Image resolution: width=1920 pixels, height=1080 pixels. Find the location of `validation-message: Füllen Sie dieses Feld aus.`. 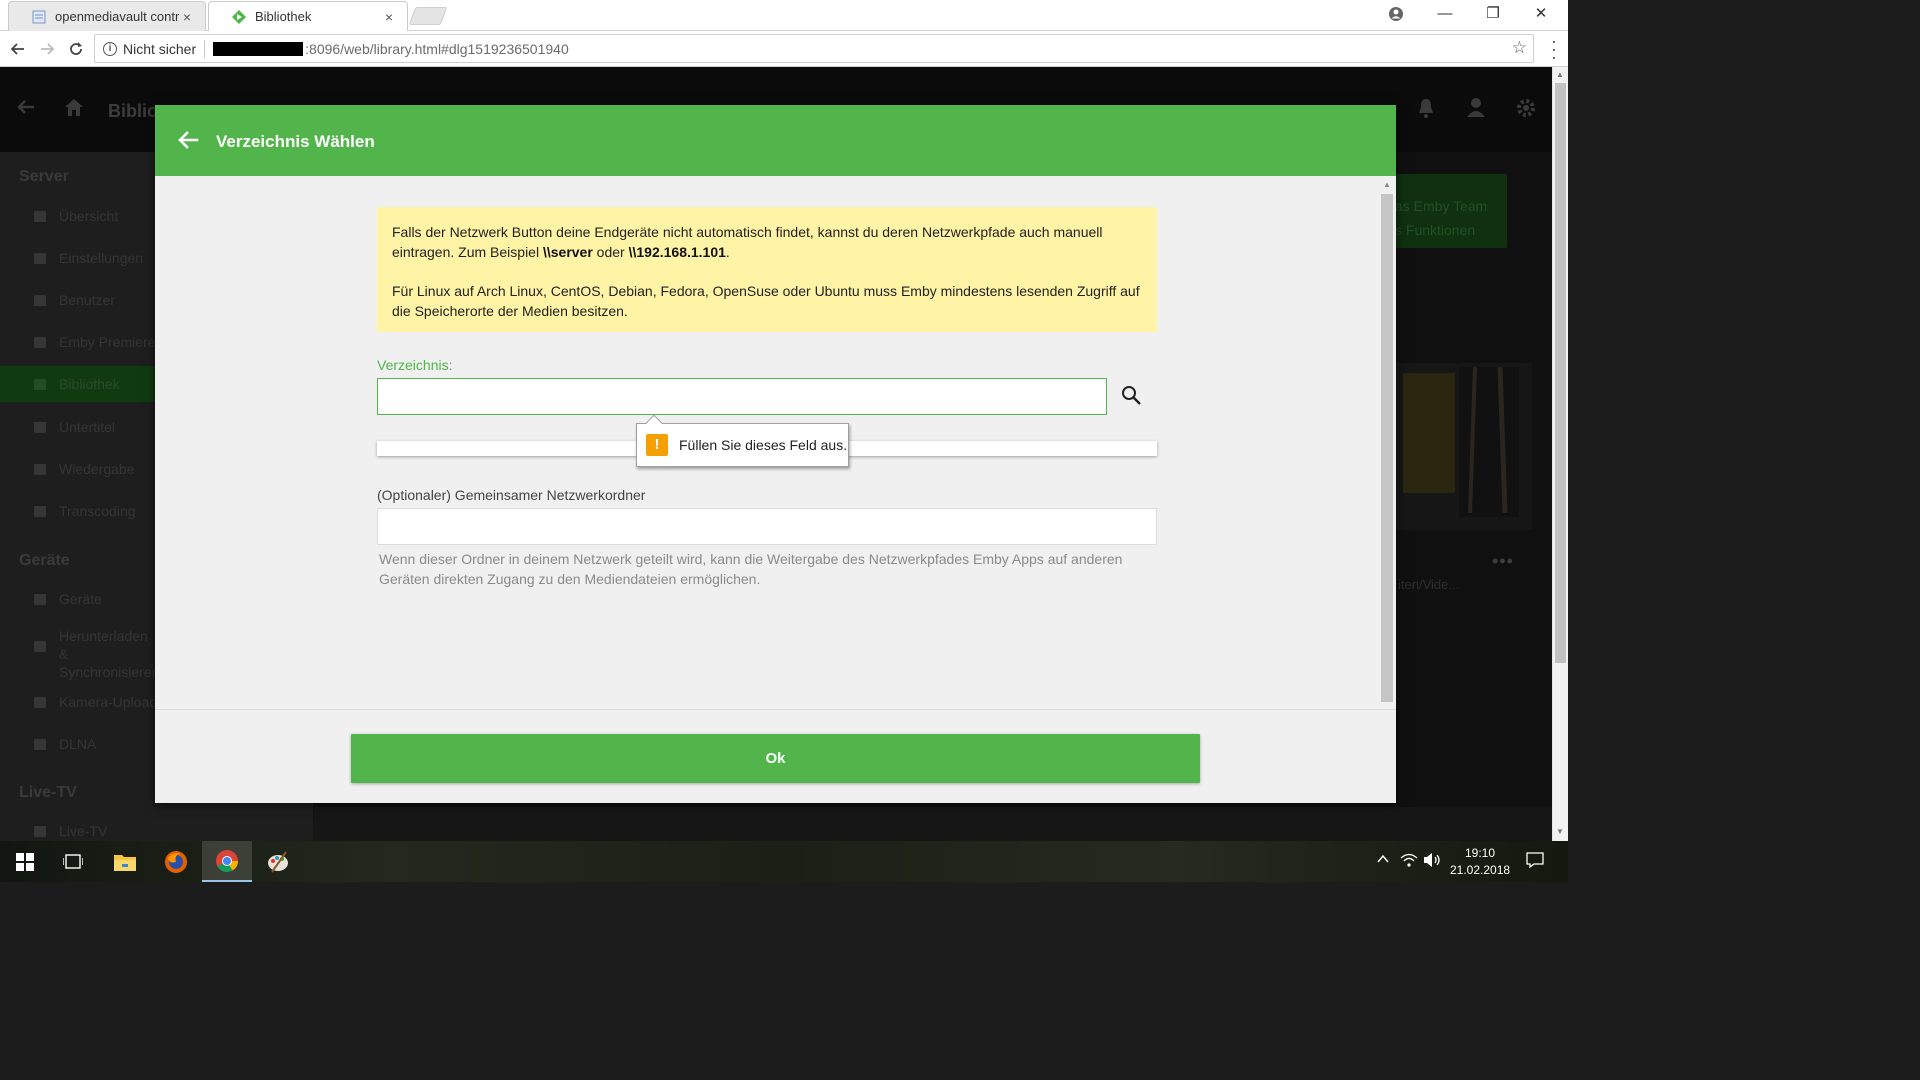

validation-message: Füllen Sie dieses Feld aus. is located at coordinates (763, 445).